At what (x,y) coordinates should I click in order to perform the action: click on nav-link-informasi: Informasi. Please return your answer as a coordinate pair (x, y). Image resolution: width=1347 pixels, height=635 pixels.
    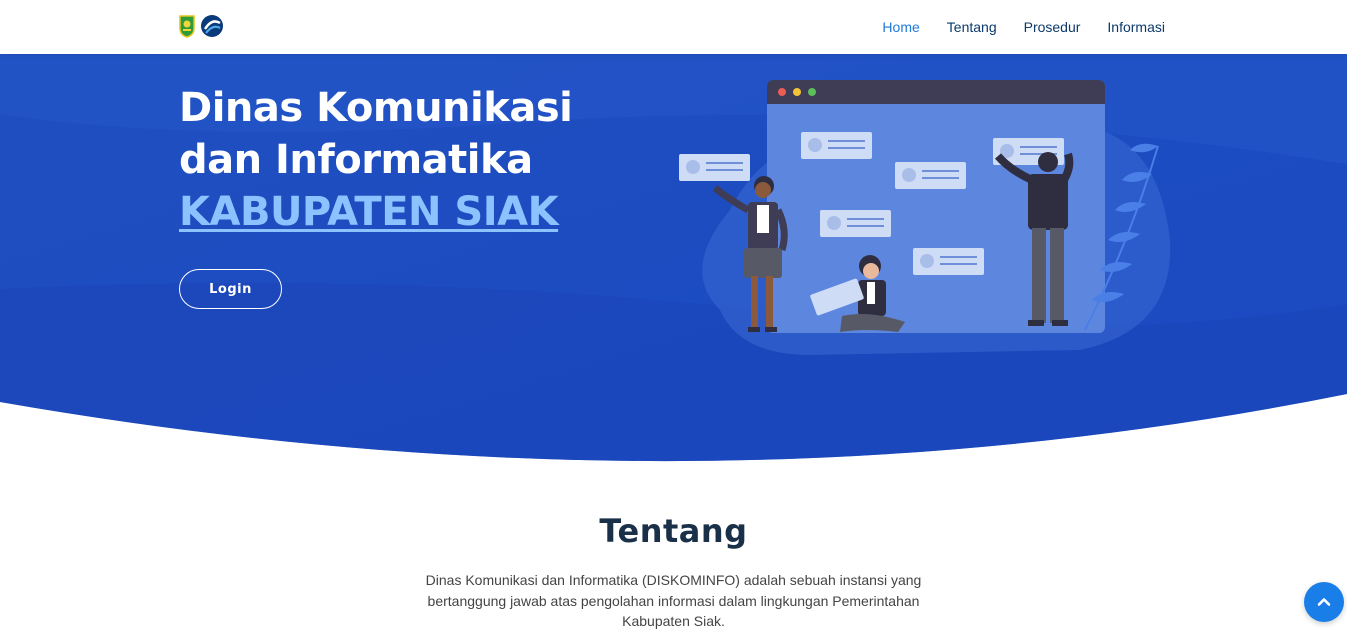
    Looking at the image, I should click on (1136, 27).